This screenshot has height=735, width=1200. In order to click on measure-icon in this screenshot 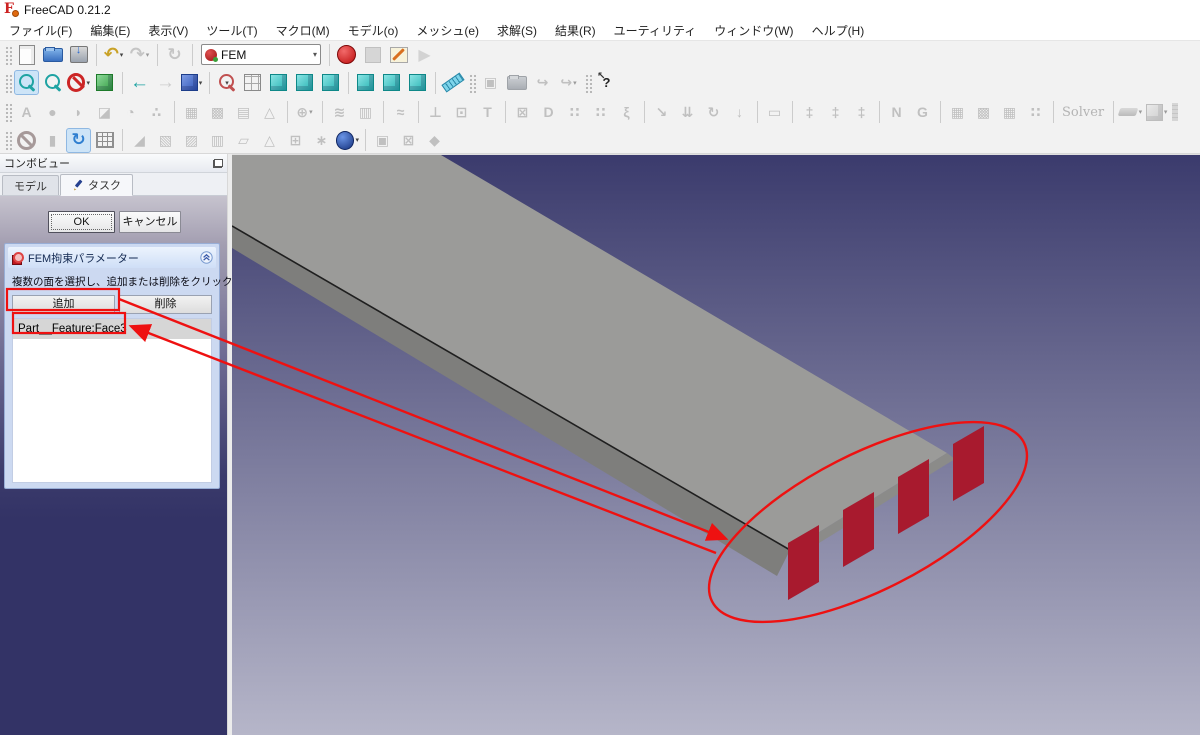, I will do `click(452, 82)`.